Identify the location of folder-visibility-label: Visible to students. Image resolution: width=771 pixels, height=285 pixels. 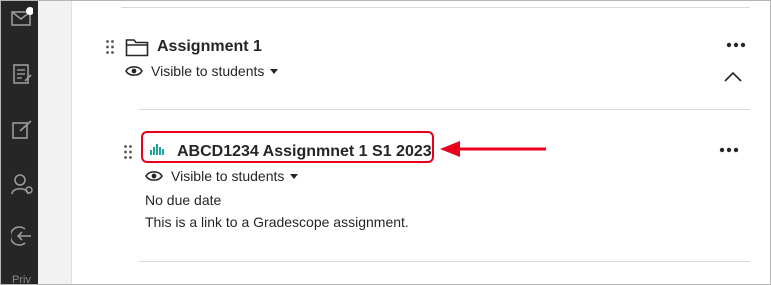
(208, 71).